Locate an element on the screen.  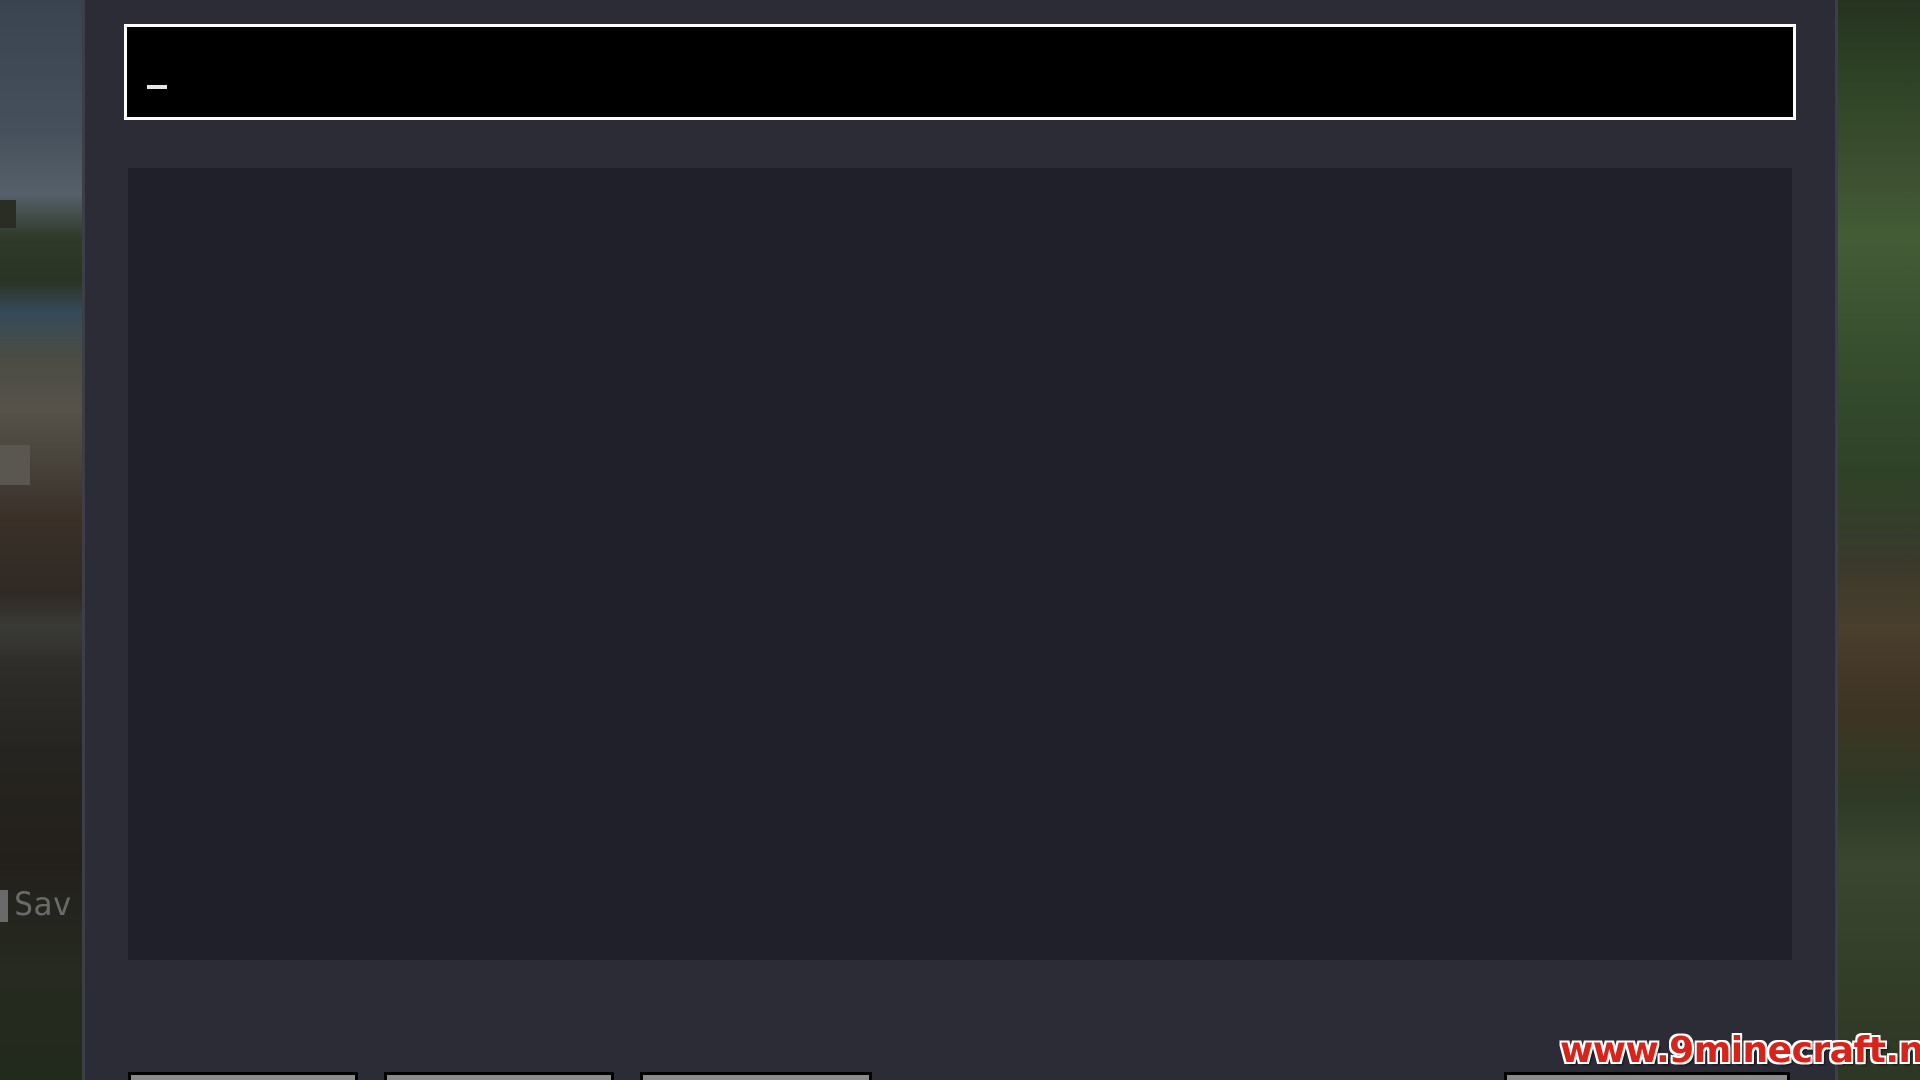
save-text-marker is located at coordinates (4, 906).